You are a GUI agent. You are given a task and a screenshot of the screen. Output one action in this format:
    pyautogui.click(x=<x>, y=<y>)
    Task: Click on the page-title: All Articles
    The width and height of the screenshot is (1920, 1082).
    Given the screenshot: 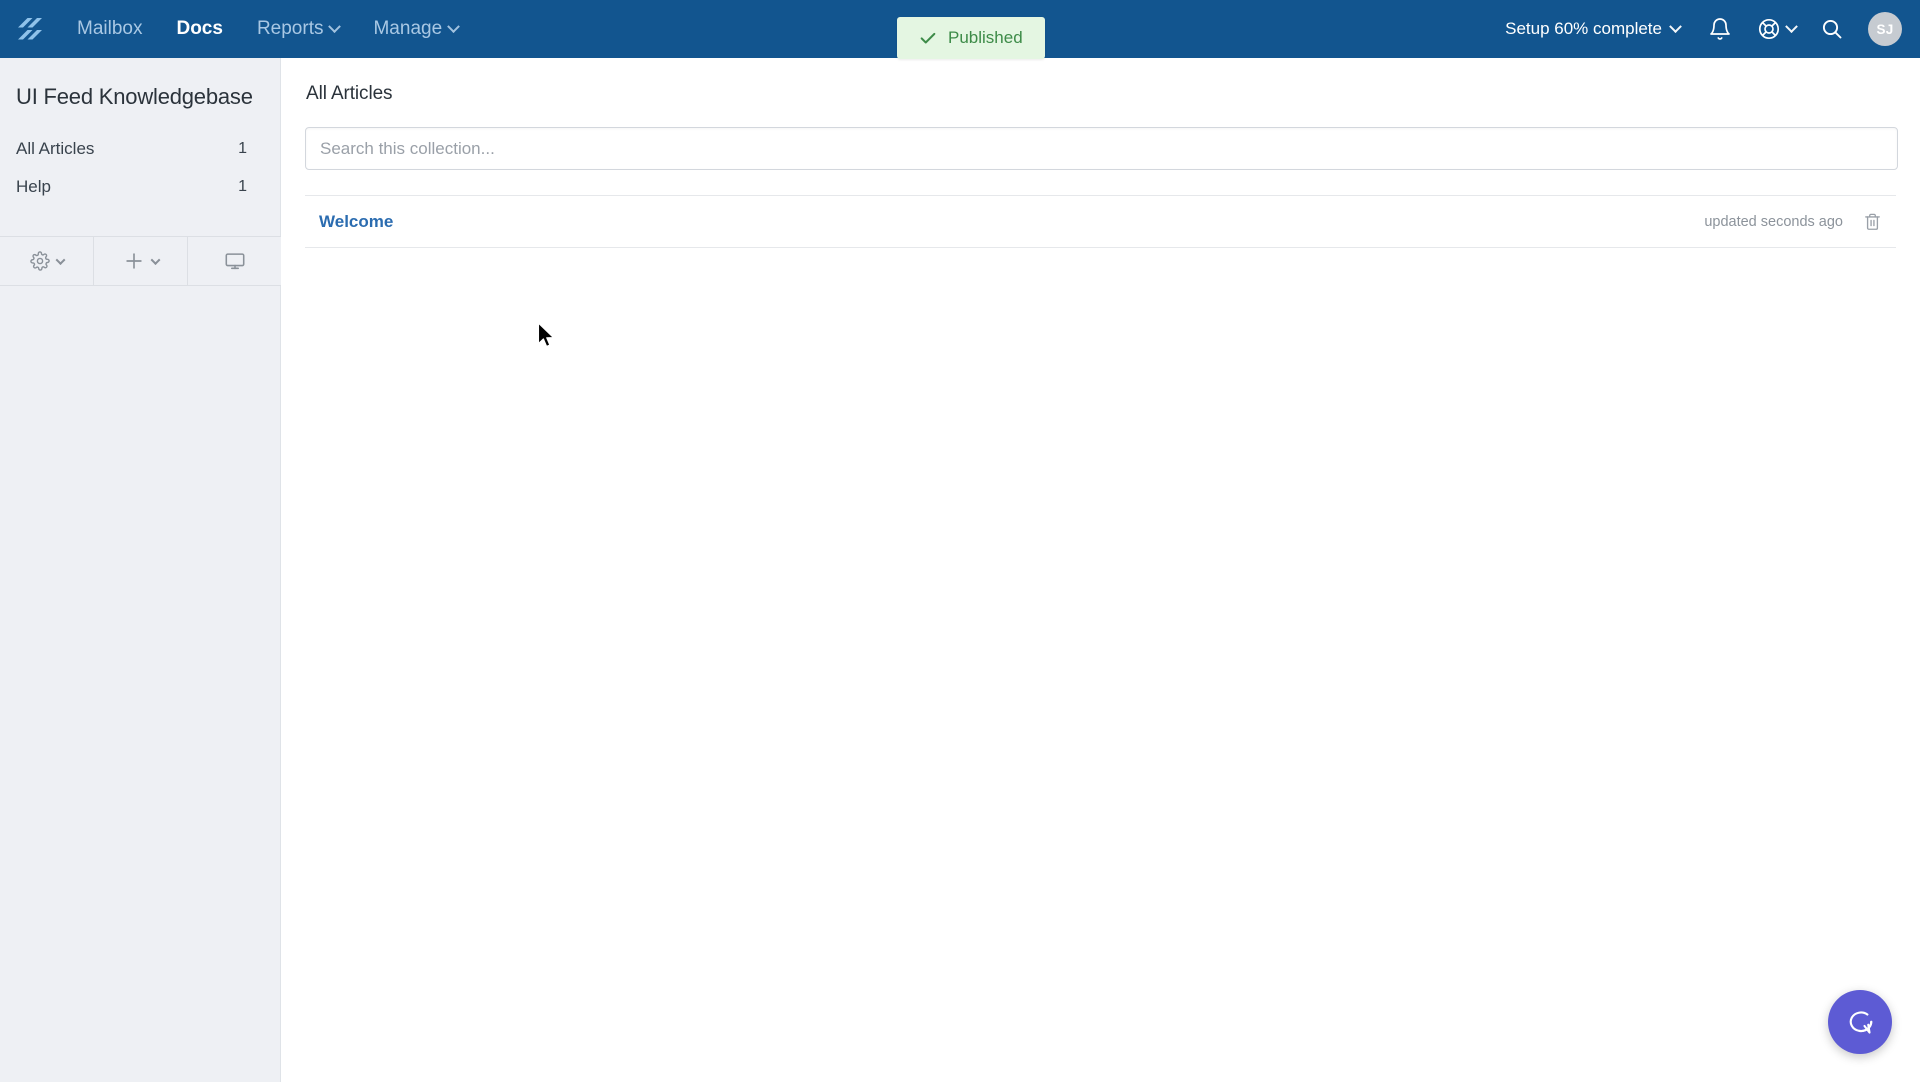 What is the action you would take?
    pyautogui.click(x=349, y=93)
    